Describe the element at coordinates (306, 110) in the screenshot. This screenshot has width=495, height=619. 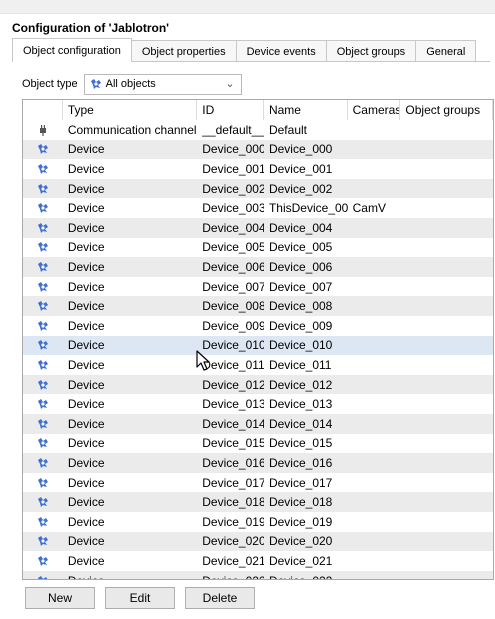
I see `header-name: Name` at that location.